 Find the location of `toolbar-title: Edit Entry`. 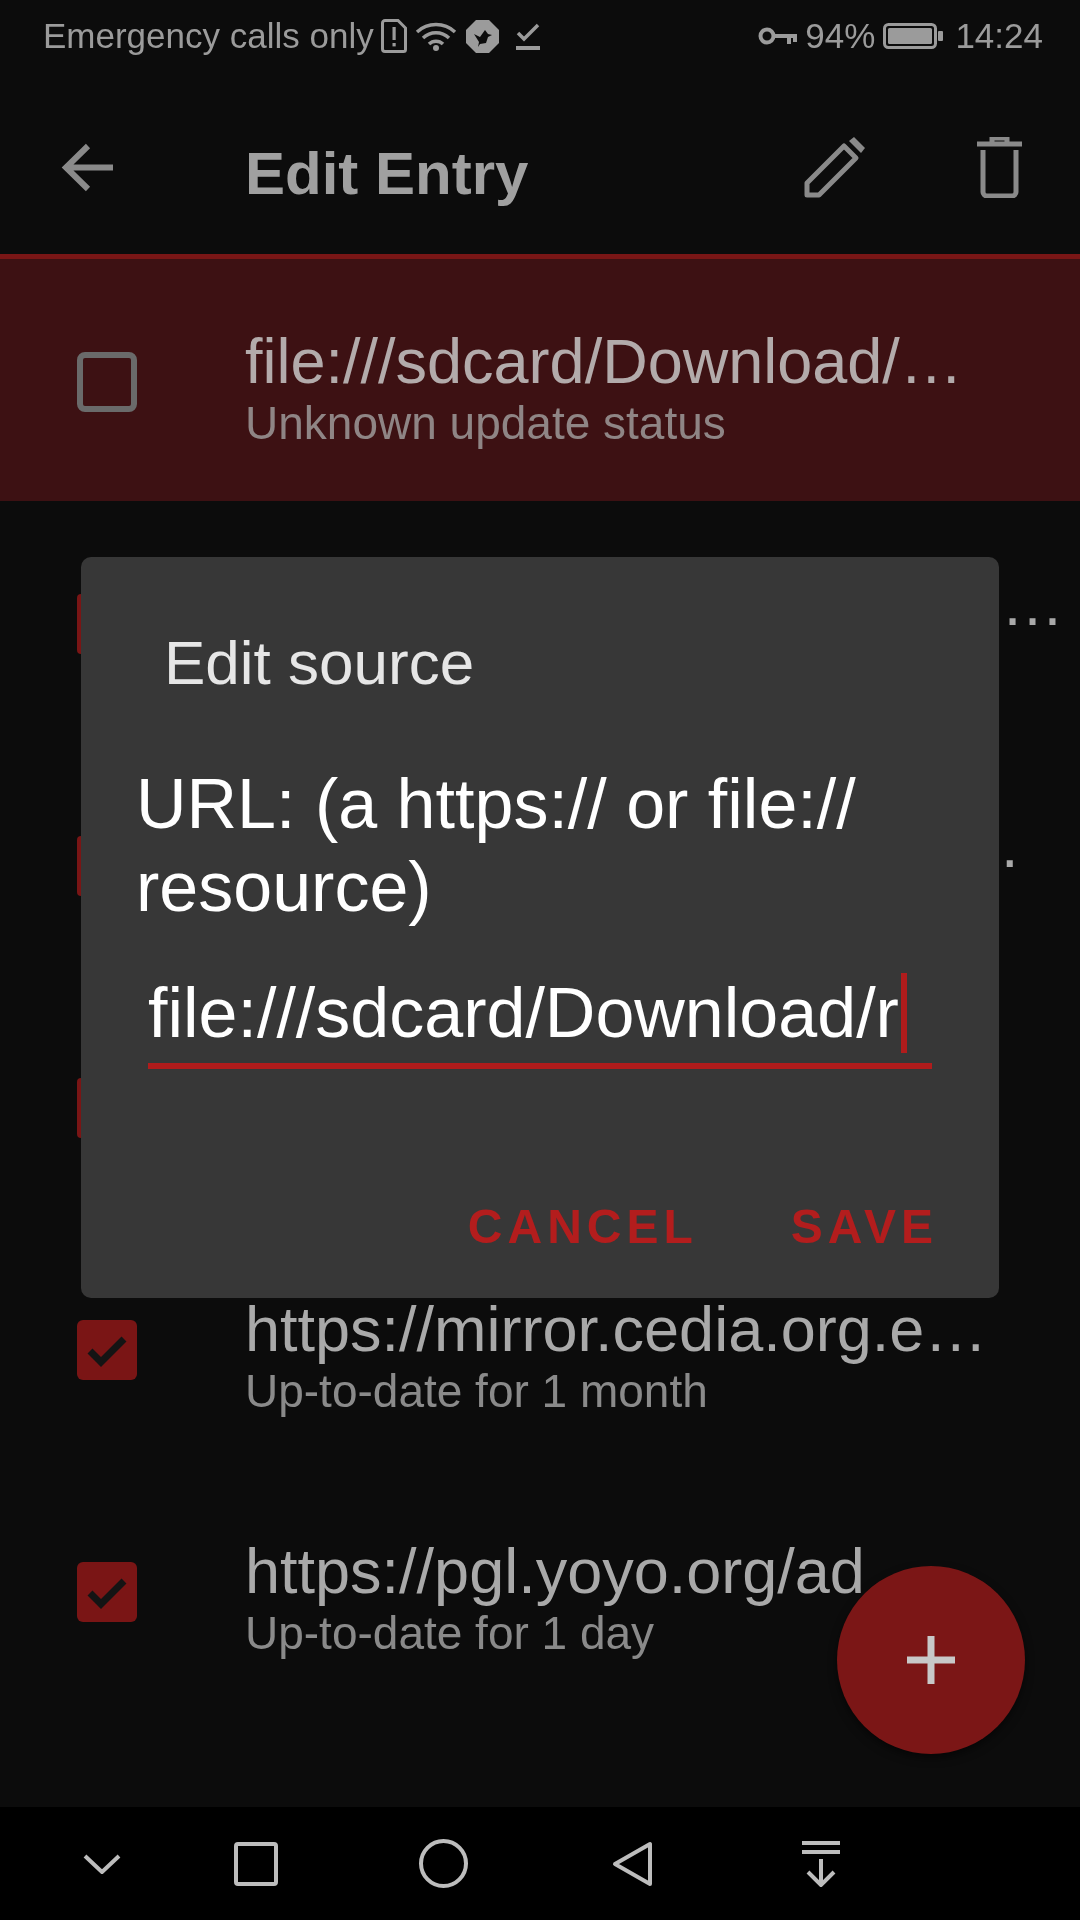

toolbar-title: Edit Entry is located at coordinates (387, 171).